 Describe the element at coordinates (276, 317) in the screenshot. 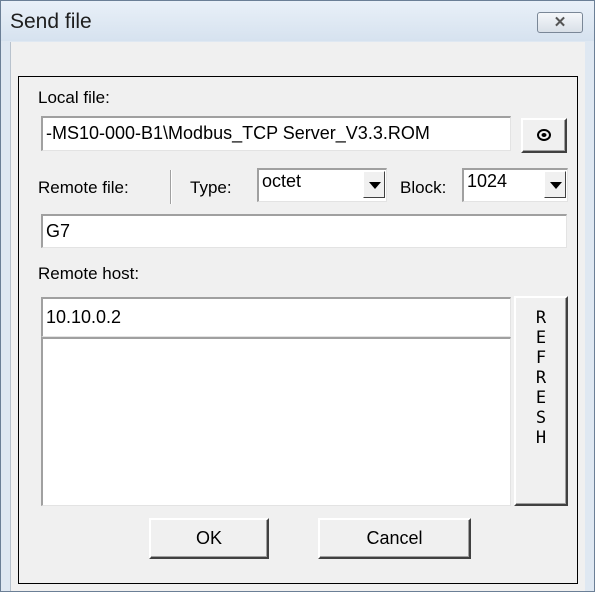

I see `remote-host-input: 10.10.0.2` at that location.